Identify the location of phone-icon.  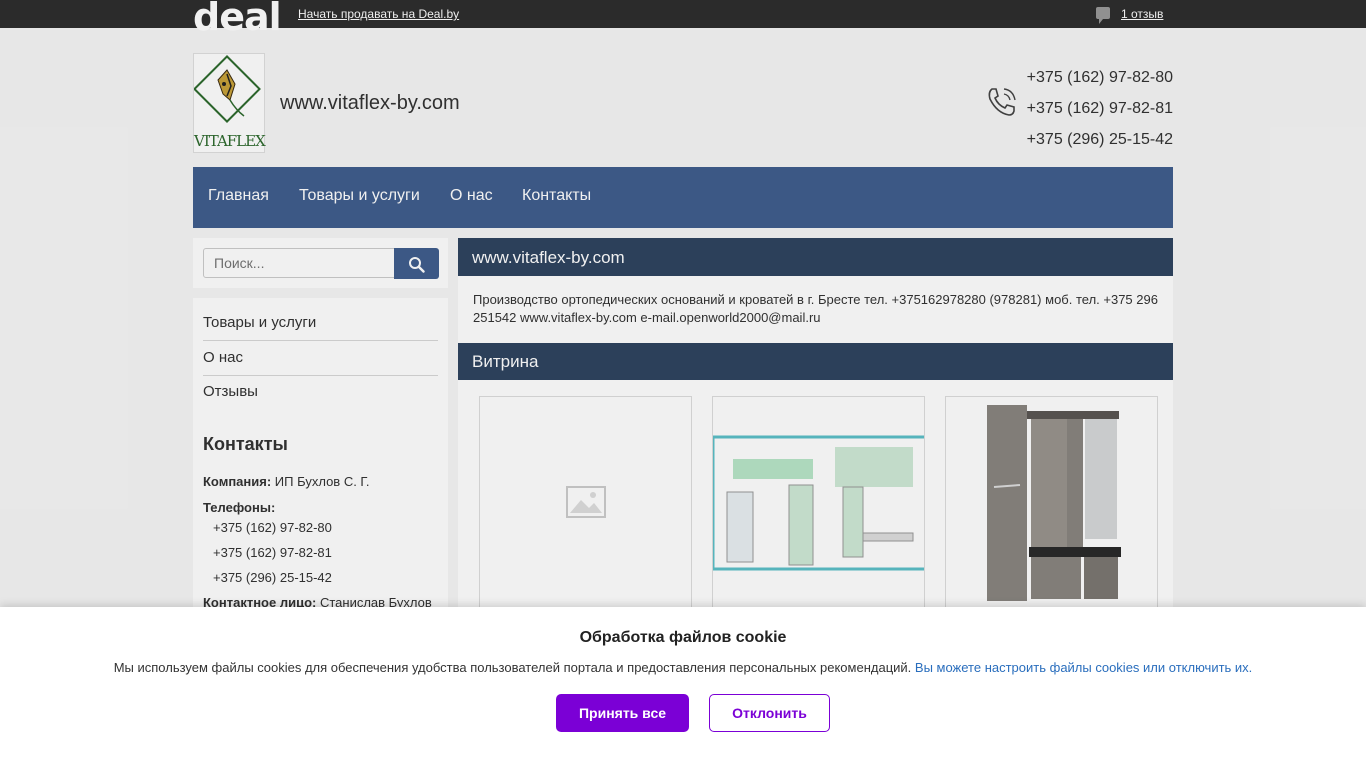
(1002, 102).